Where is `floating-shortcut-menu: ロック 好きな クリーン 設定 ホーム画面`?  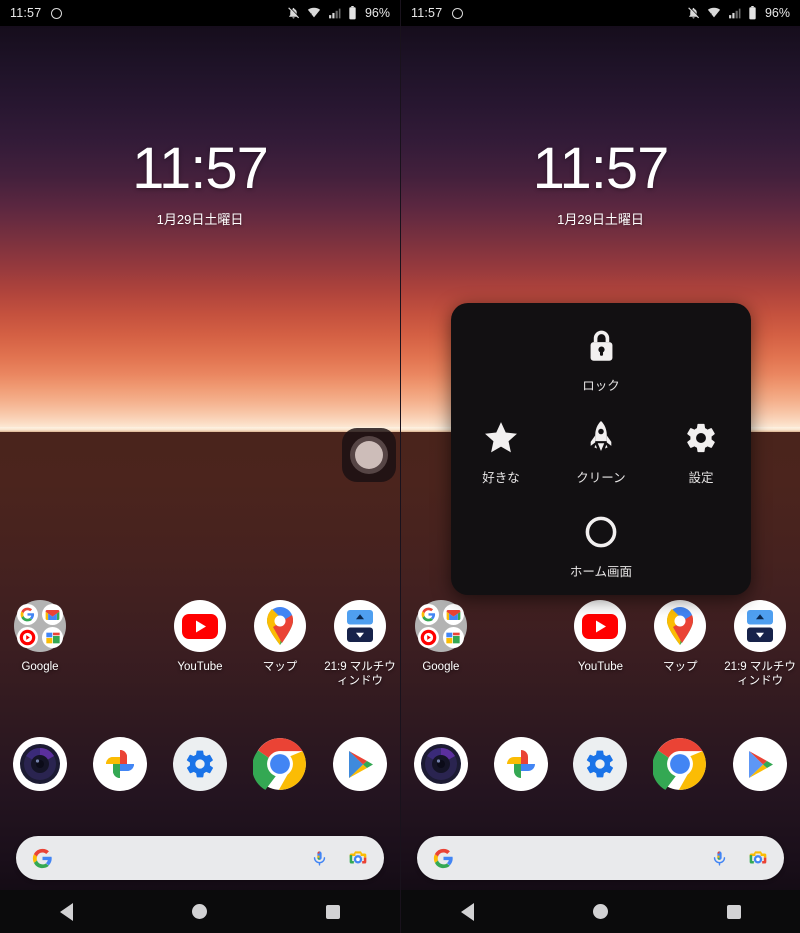
floating-shortcut-menu: ロック 好きな クリーン 設定 ホーム画面 is located at coordinates (601, 449).